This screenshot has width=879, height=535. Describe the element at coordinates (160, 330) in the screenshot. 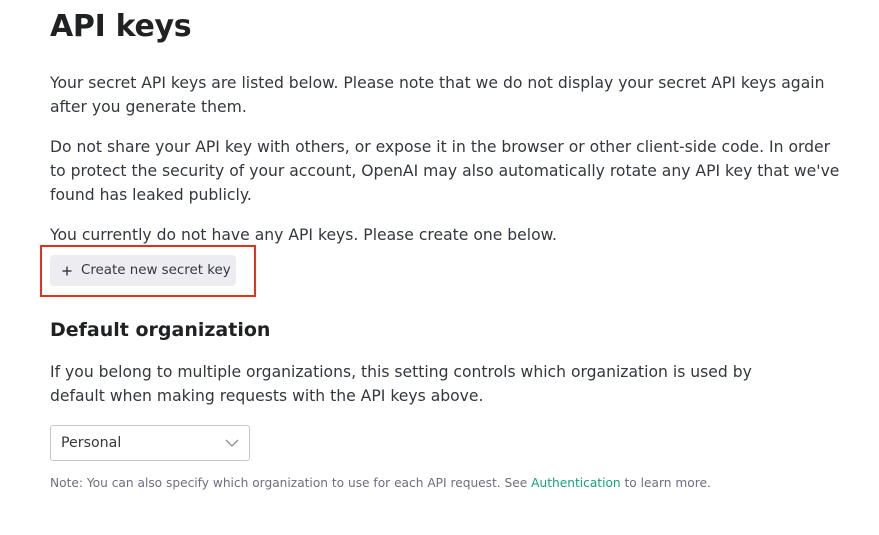

I see `default-organization-heading: Default organization` at that location.